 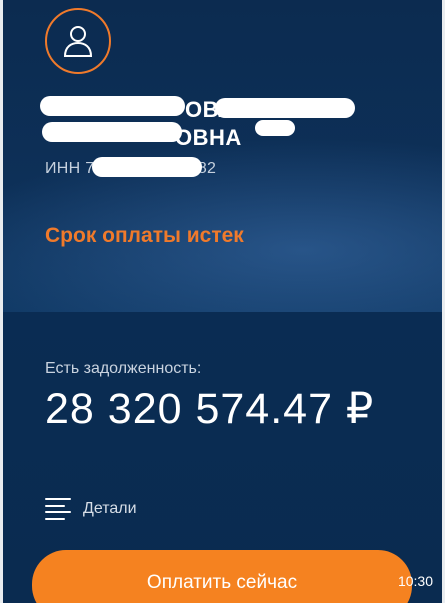 I want to click on details-button: Детали, so click(x=91, y=509).